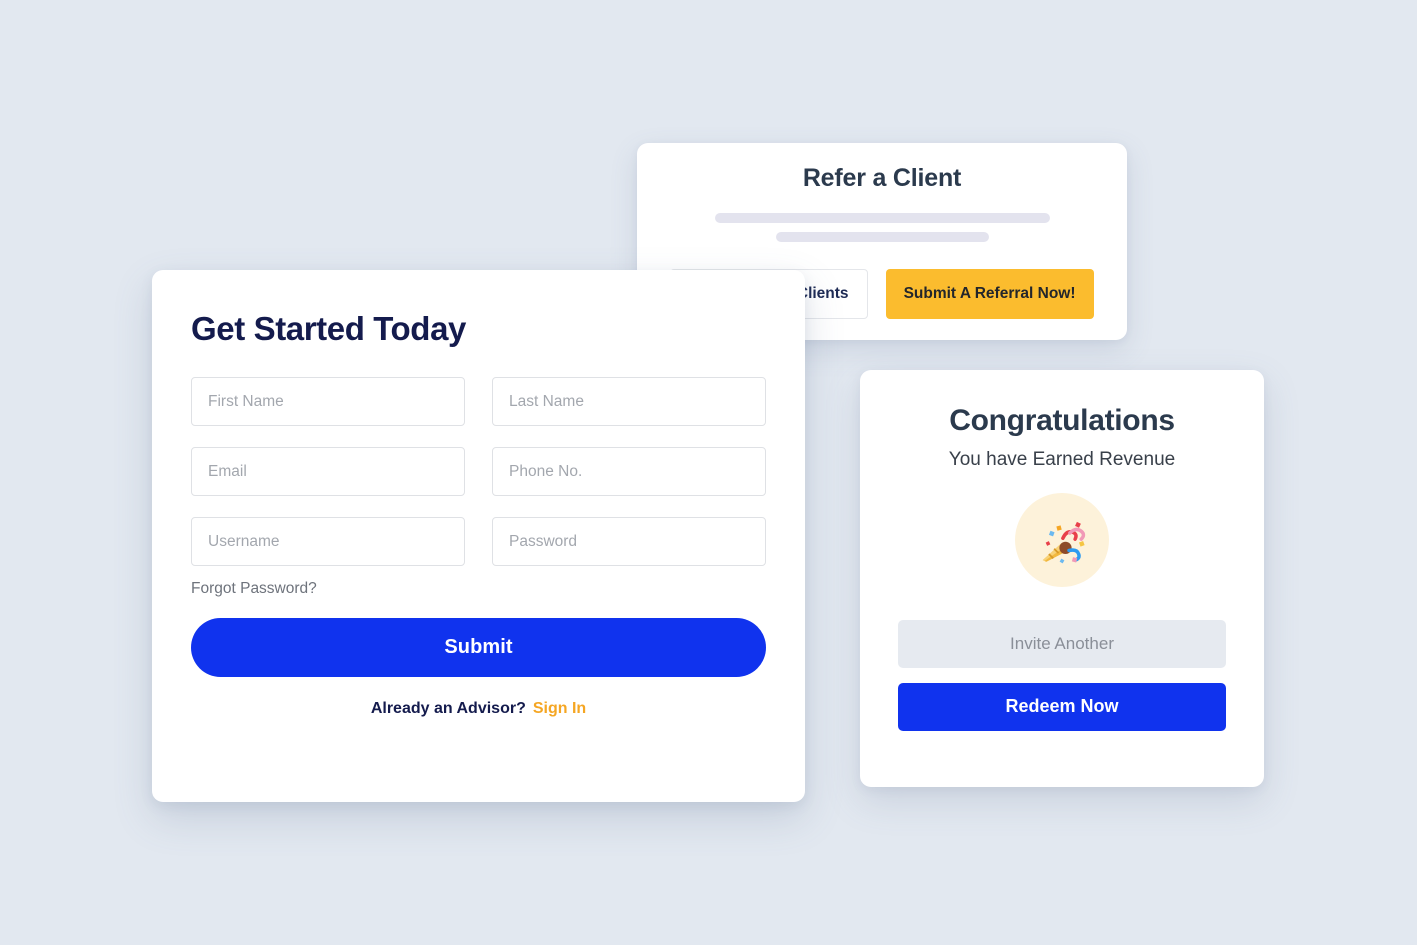 Image resolution: width=1417 pixels, height=945 pixels. Describe the element at coordinates (1062, 420) in the screenshot. I see `congrats-card-title: Congratulations` at that location.